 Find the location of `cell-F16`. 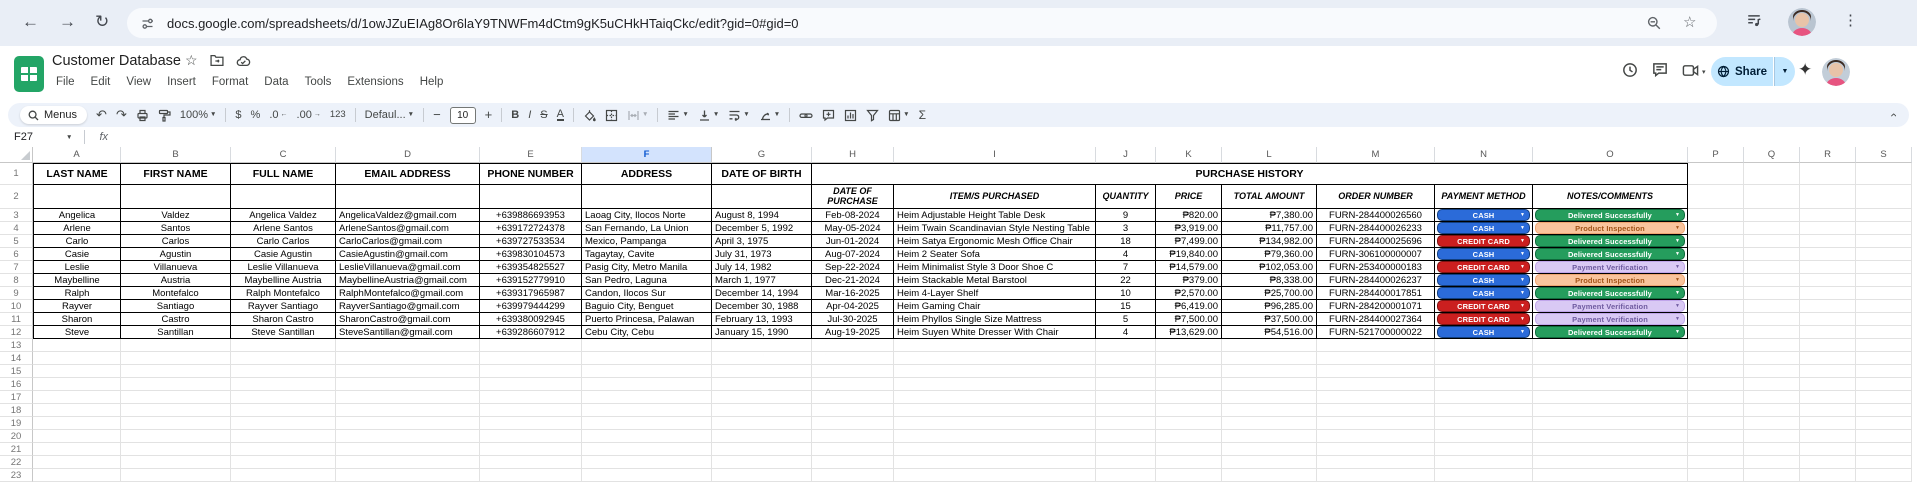

cell-F16 is located at coordinates (647, 384).